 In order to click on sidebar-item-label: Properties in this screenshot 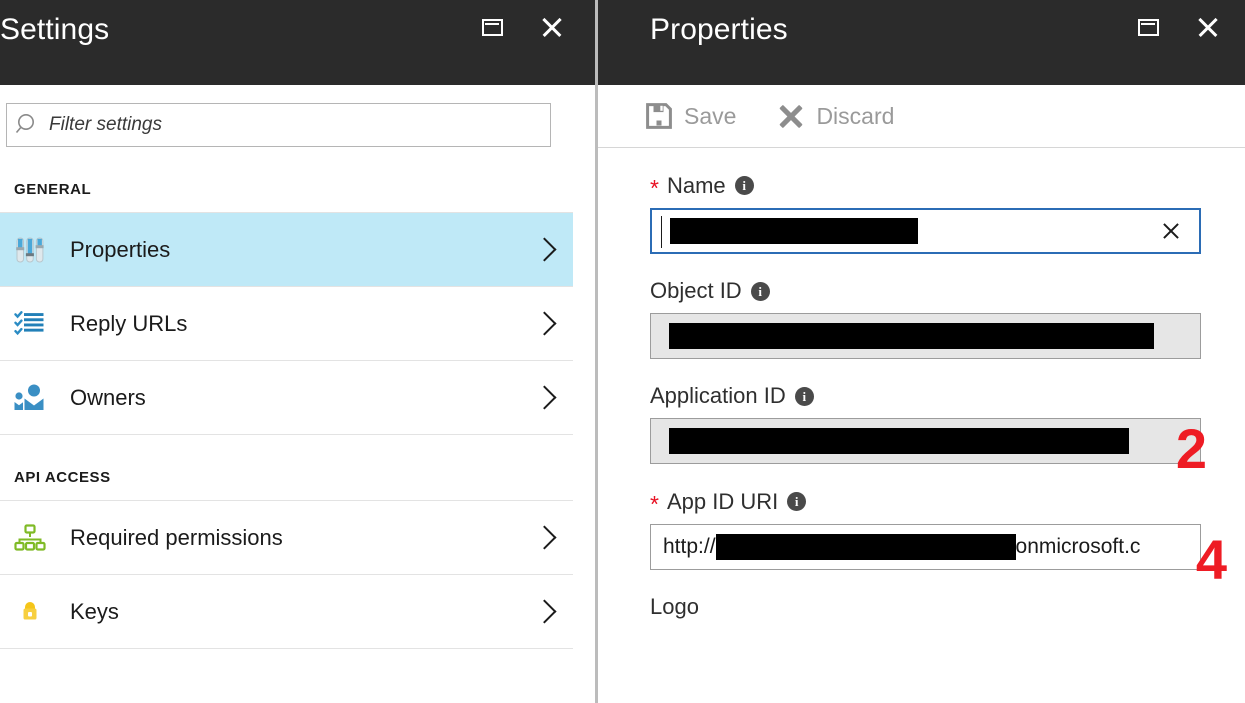, I will do `click(120, 249)`.